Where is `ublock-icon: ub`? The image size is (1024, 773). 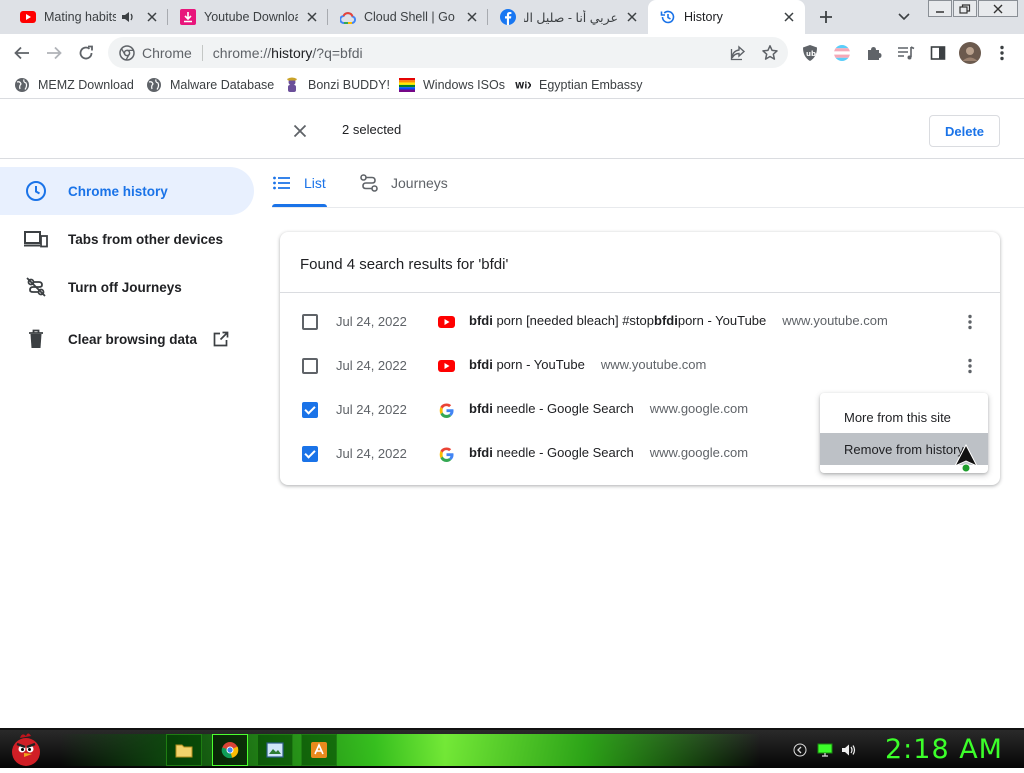 ublock-icon: ub is located at coordinates (810, 53).